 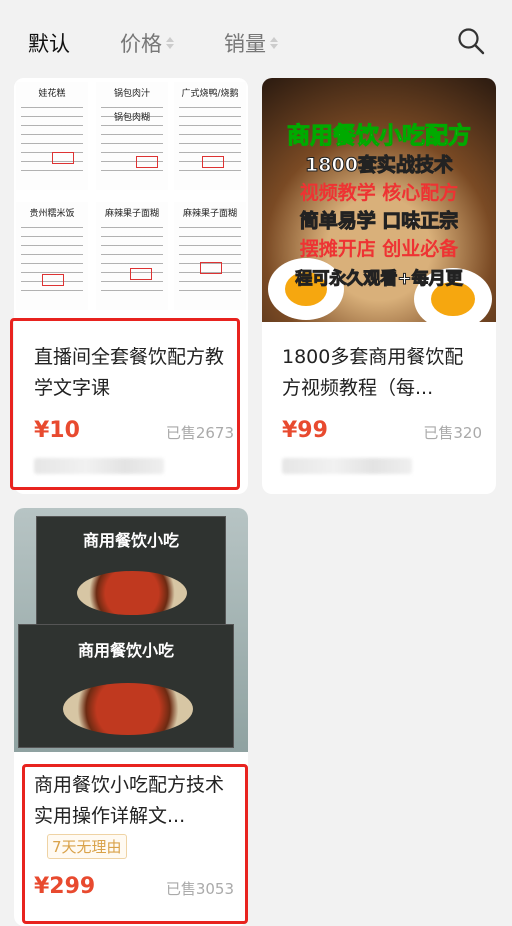 I want to click on ad-line: 1800套实战技术, so click(x=379, y=165).